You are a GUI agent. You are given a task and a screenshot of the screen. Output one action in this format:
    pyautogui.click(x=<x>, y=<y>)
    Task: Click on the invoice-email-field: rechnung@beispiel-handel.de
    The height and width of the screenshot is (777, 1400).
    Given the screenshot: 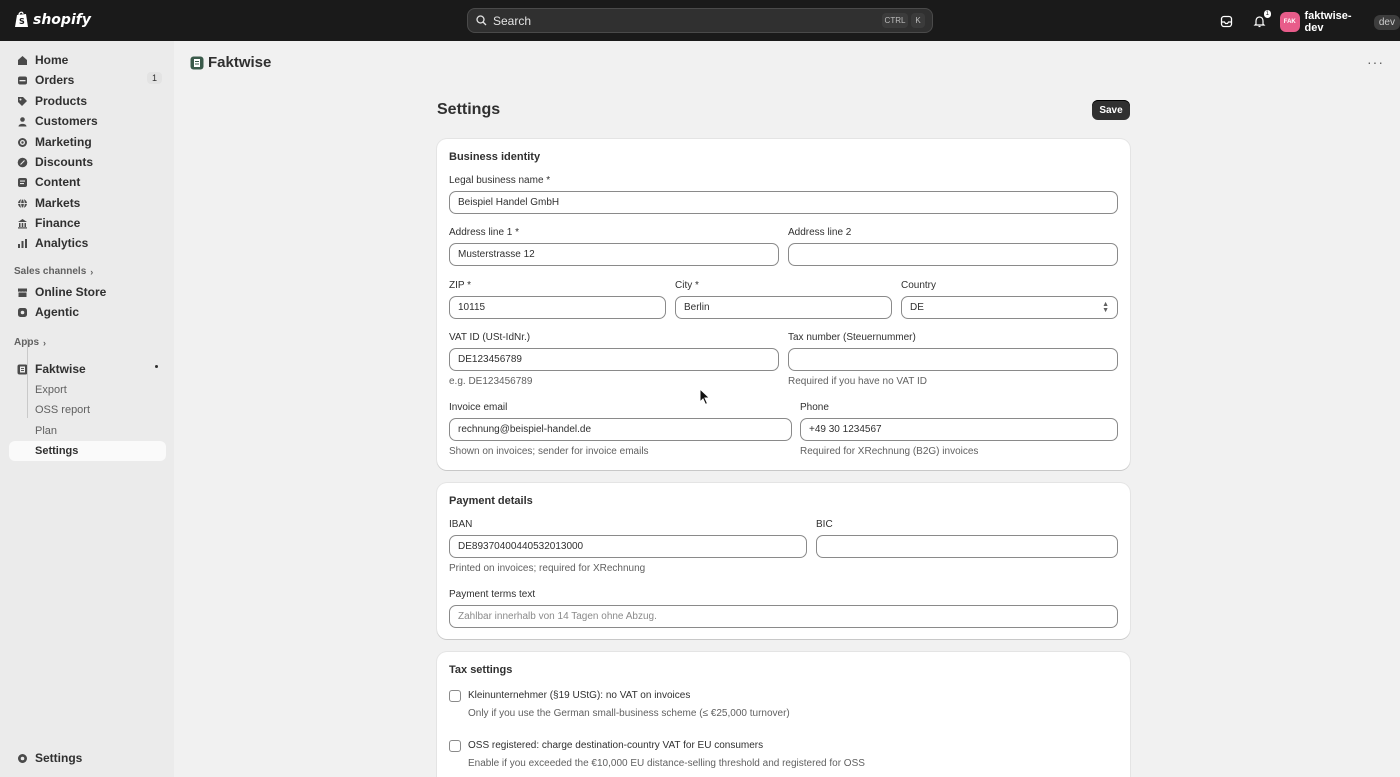 What is the action you would take?
    pyautogui.click(x=620, y=429)
    